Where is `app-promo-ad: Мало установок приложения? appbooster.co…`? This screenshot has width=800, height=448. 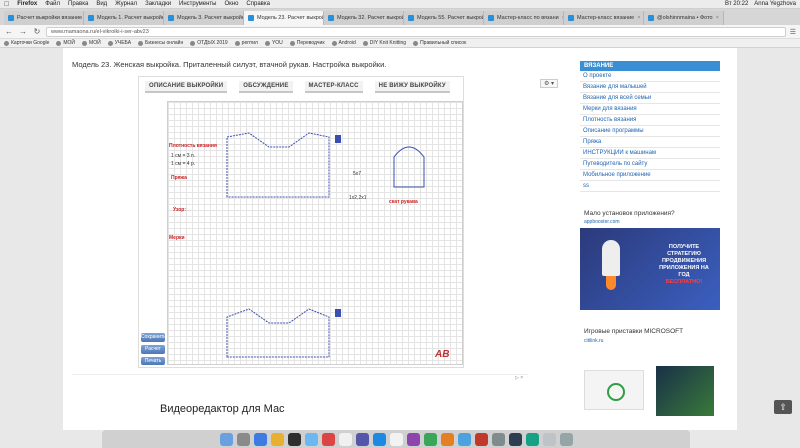 app-promo-ad: Мало установок приложения? appbooster.co… is located at coordinates (650, 264).